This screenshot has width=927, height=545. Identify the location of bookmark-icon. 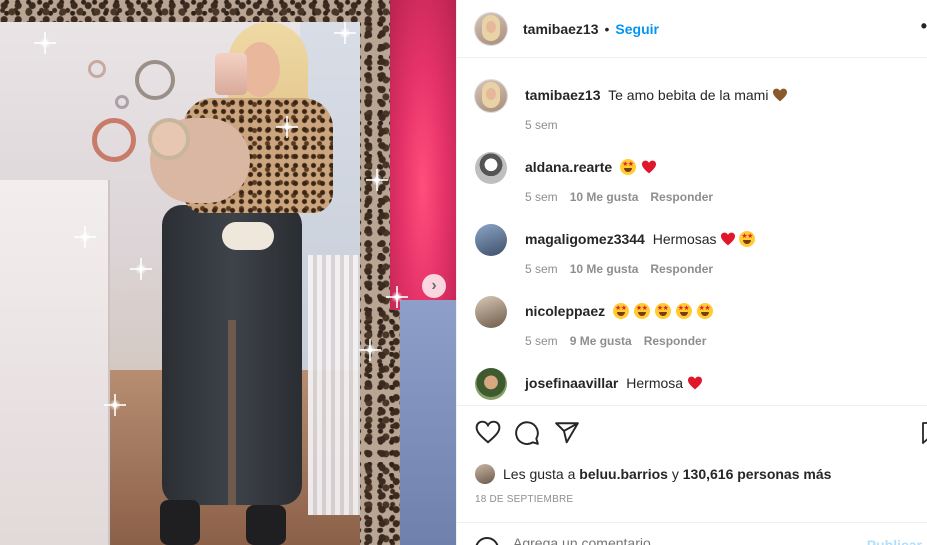
(923, 433).